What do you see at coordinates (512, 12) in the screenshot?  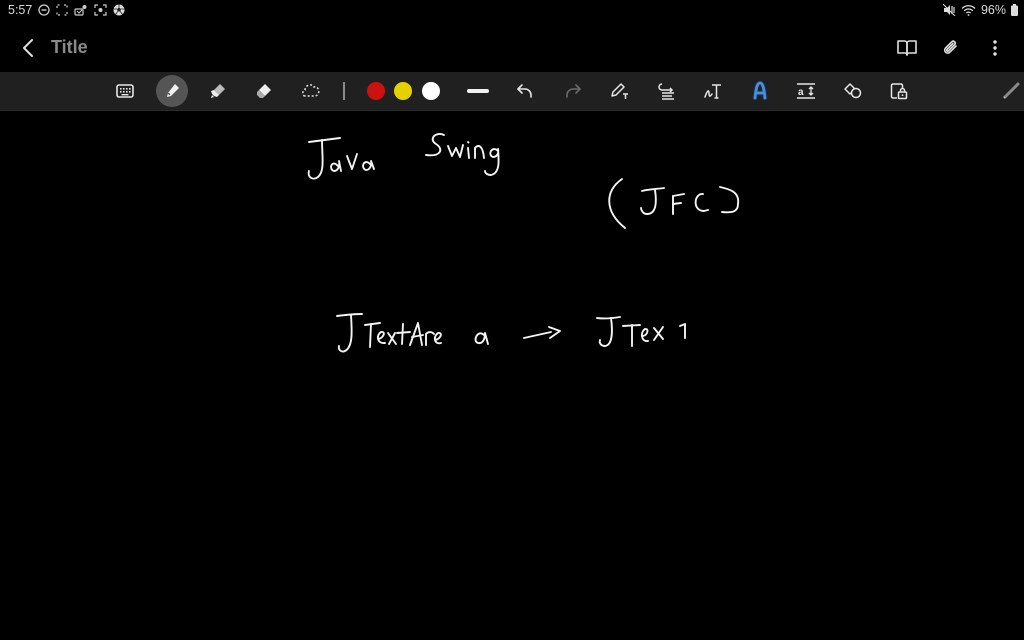 I see `status-bar: 5:57 96%` at bounding box center [512, 12].